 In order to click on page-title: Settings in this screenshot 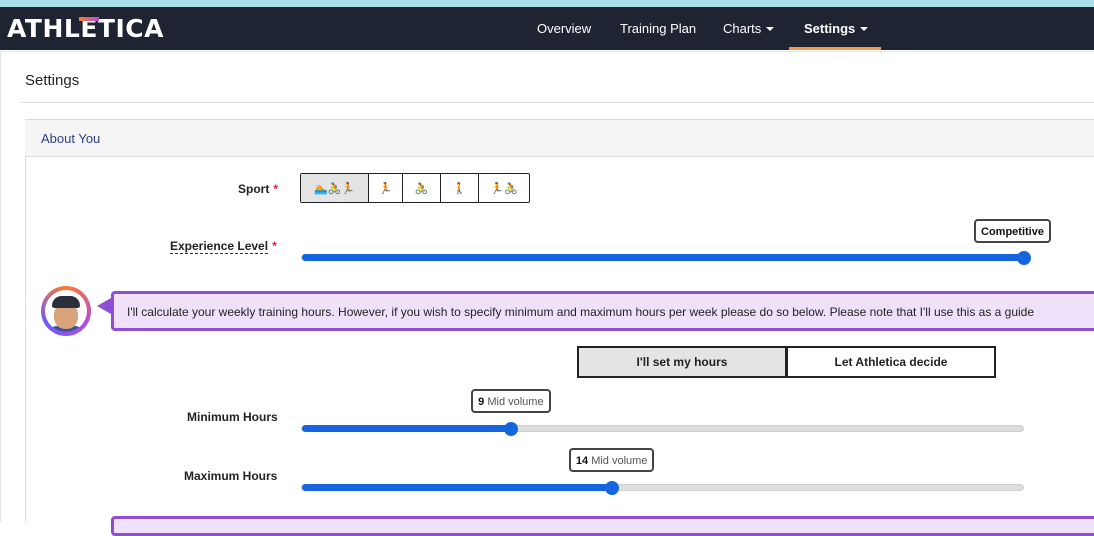, I will do `click(52, 80)`.